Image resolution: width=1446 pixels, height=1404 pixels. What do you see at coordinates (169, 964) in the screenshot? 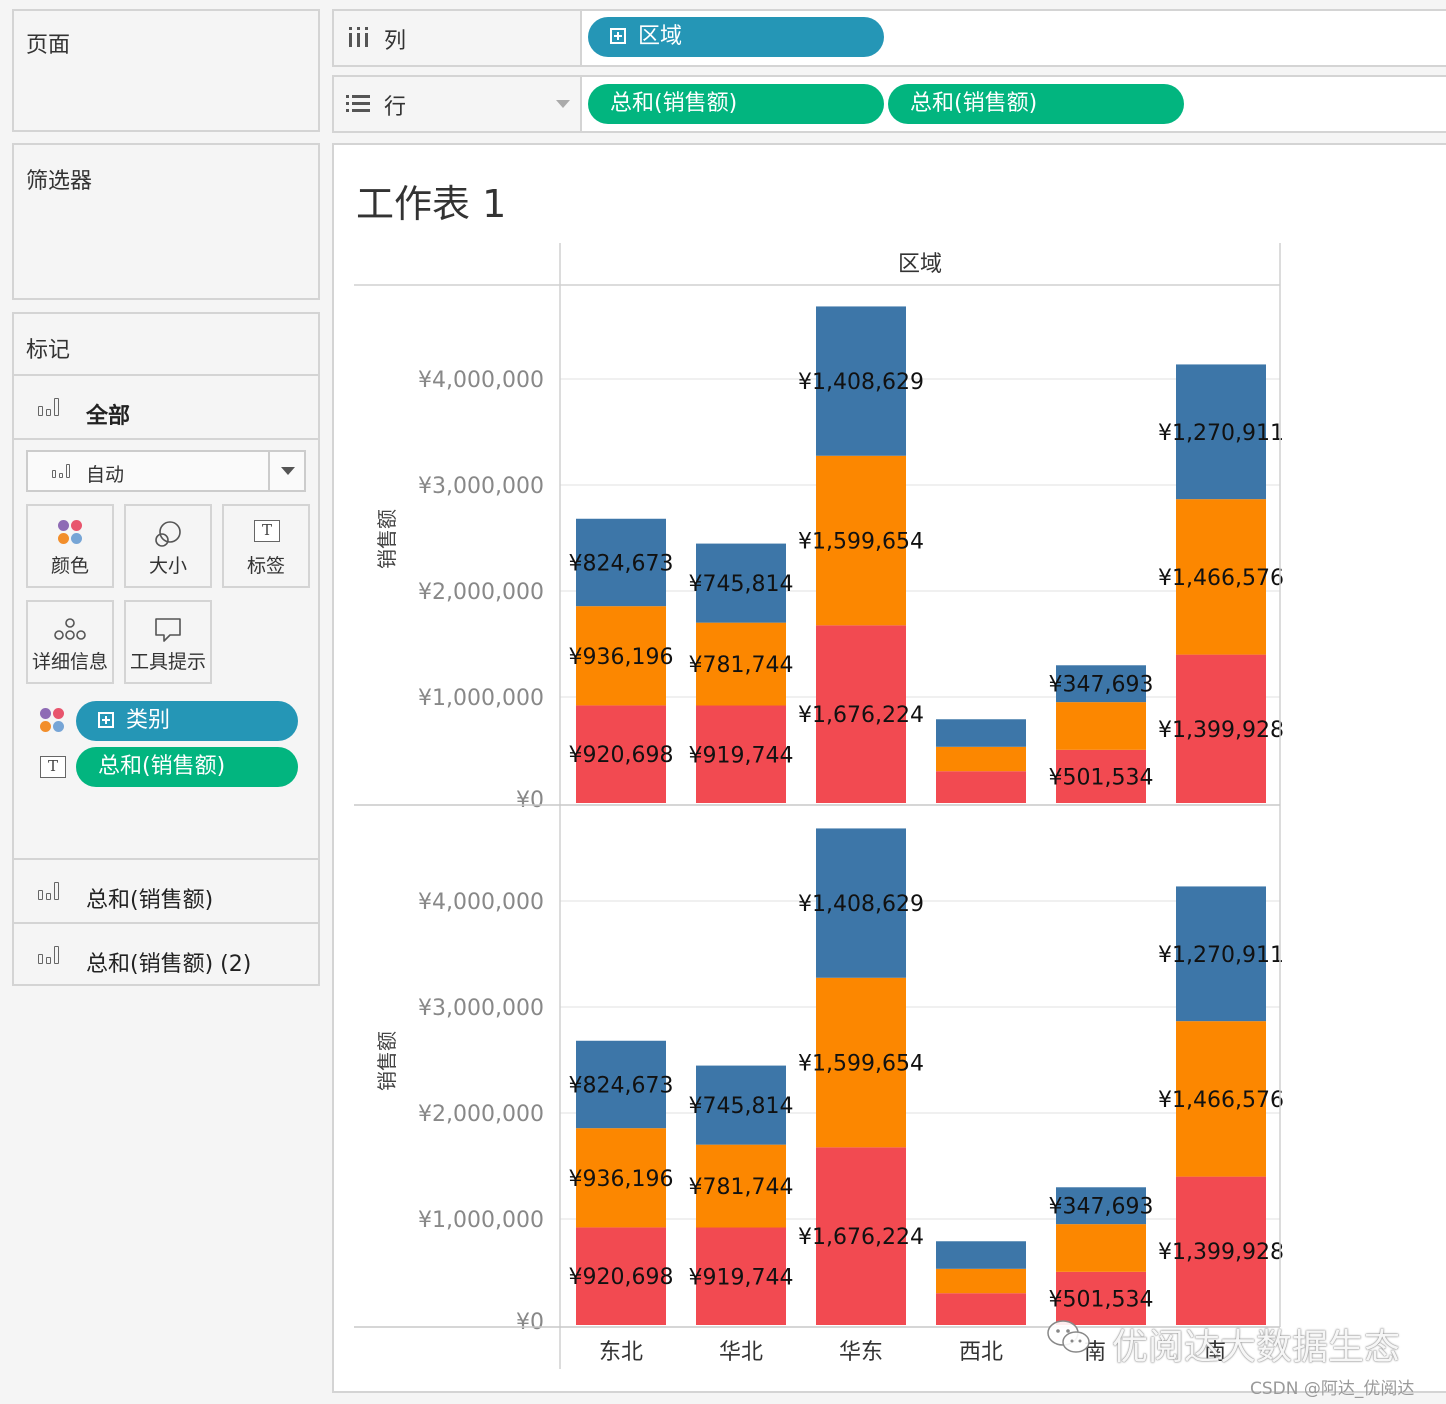
I see `measure-2-label: 总和(销售额) (2)` at bounding box center [169, 964].